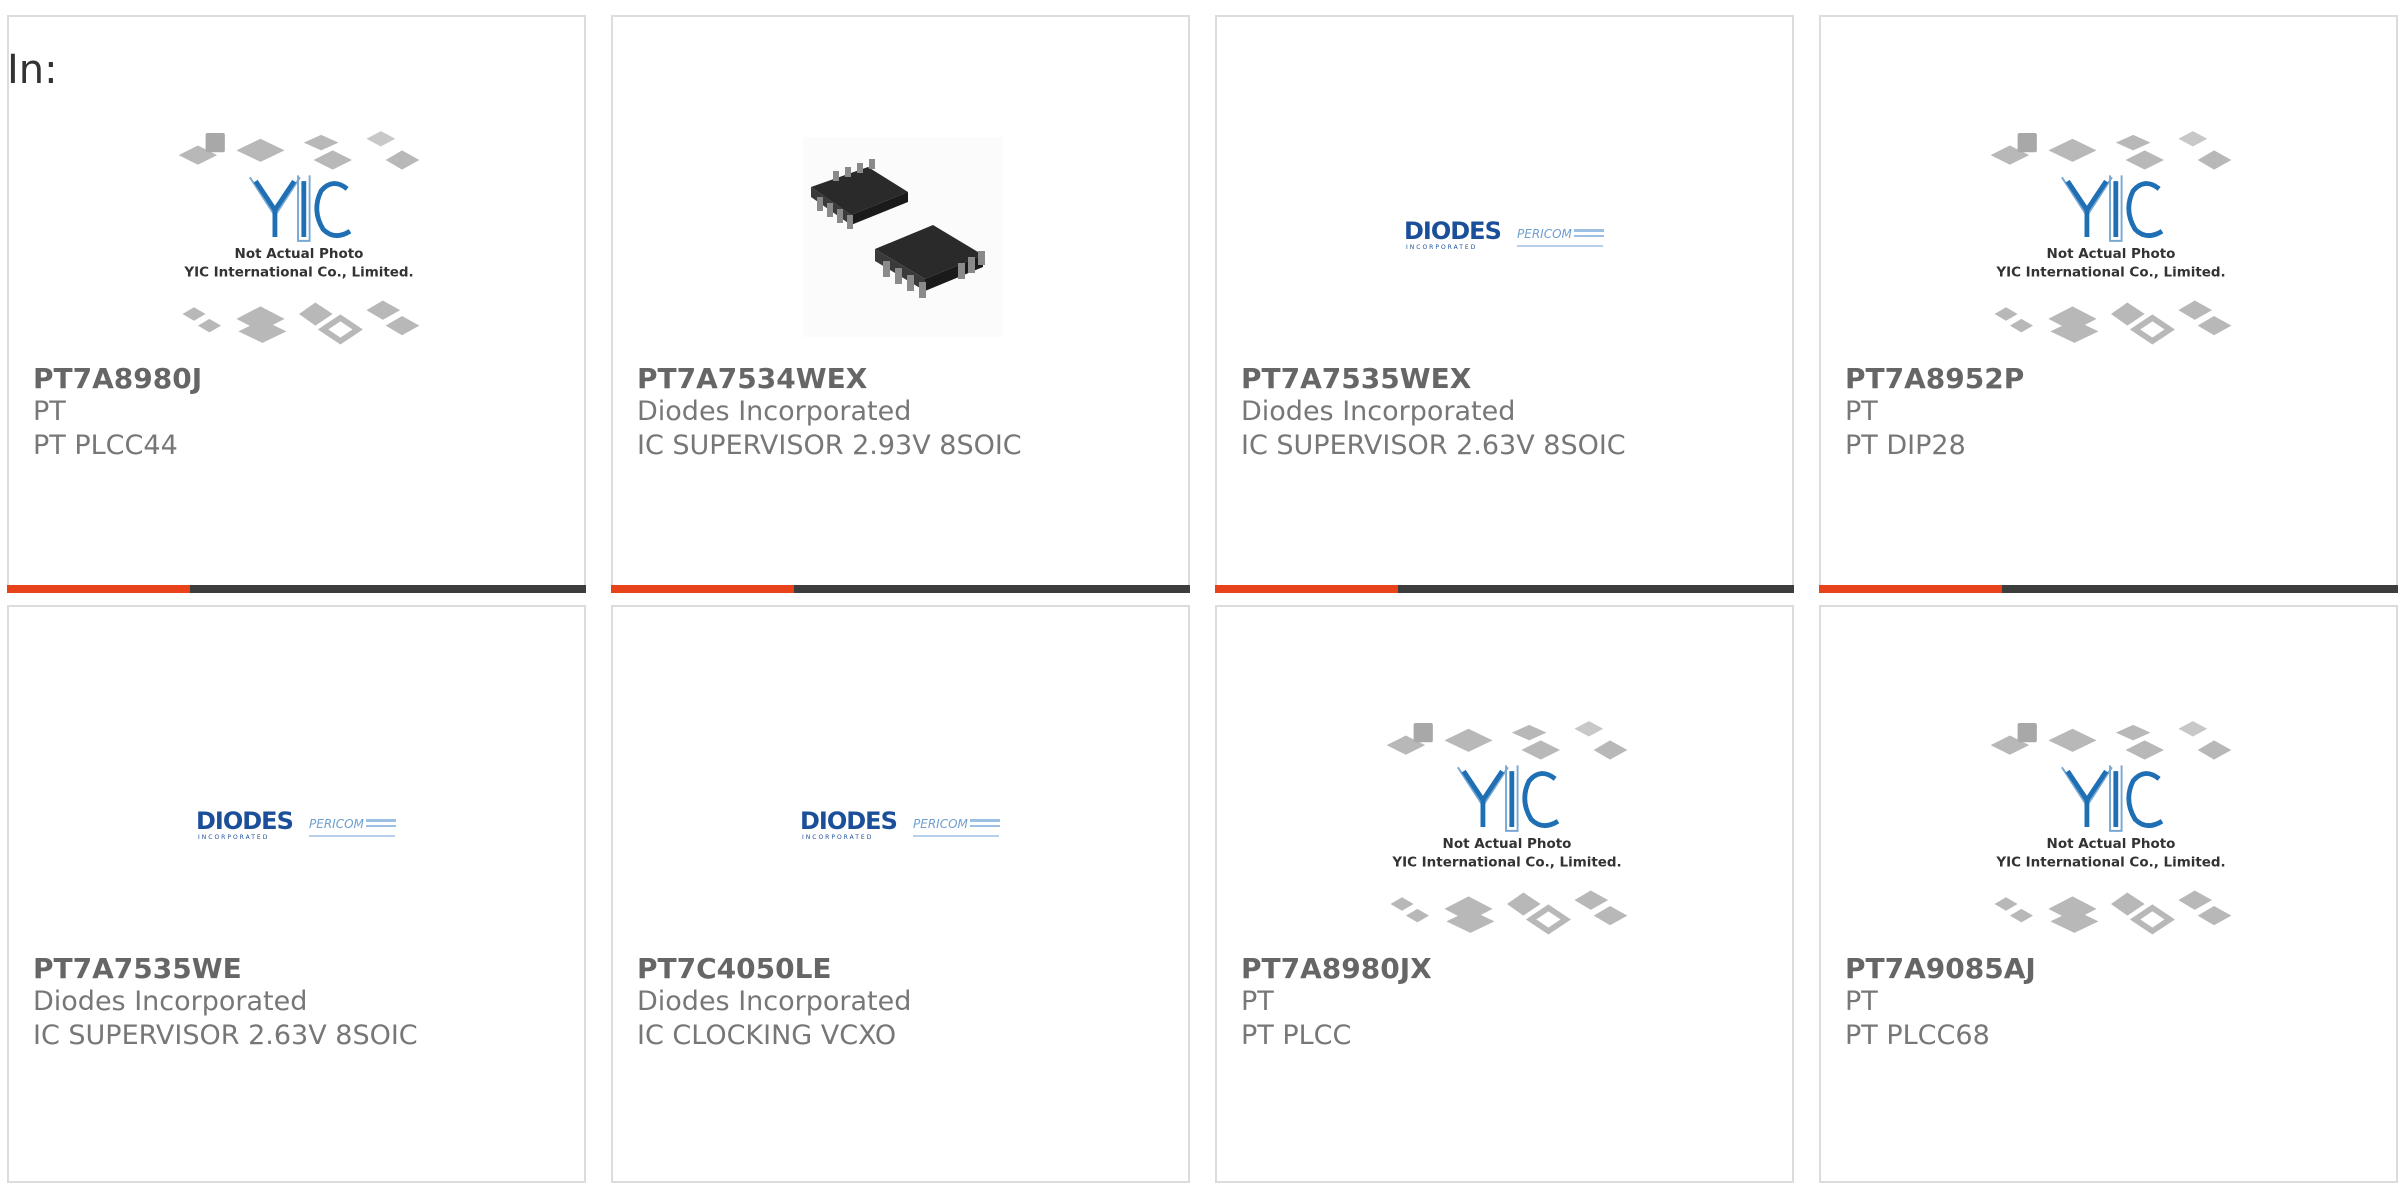  What do you see at coordinates (32, 70) in the screenshot?
I see `in-label: In:` at bounding box center [32, 70].